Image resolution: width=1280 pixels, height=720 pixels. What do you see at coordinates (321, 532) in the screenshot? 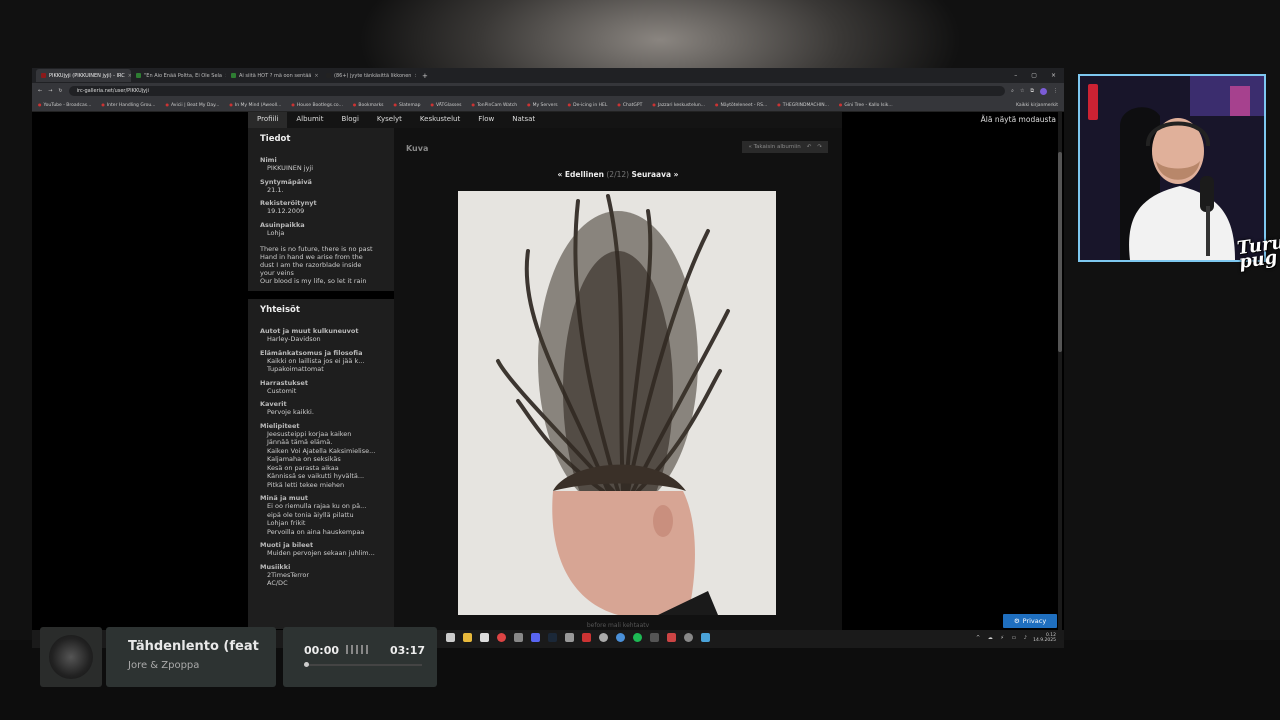
I see `community-link: Pervoilla on aina hauskempaa` at bounding box center [321, 532].